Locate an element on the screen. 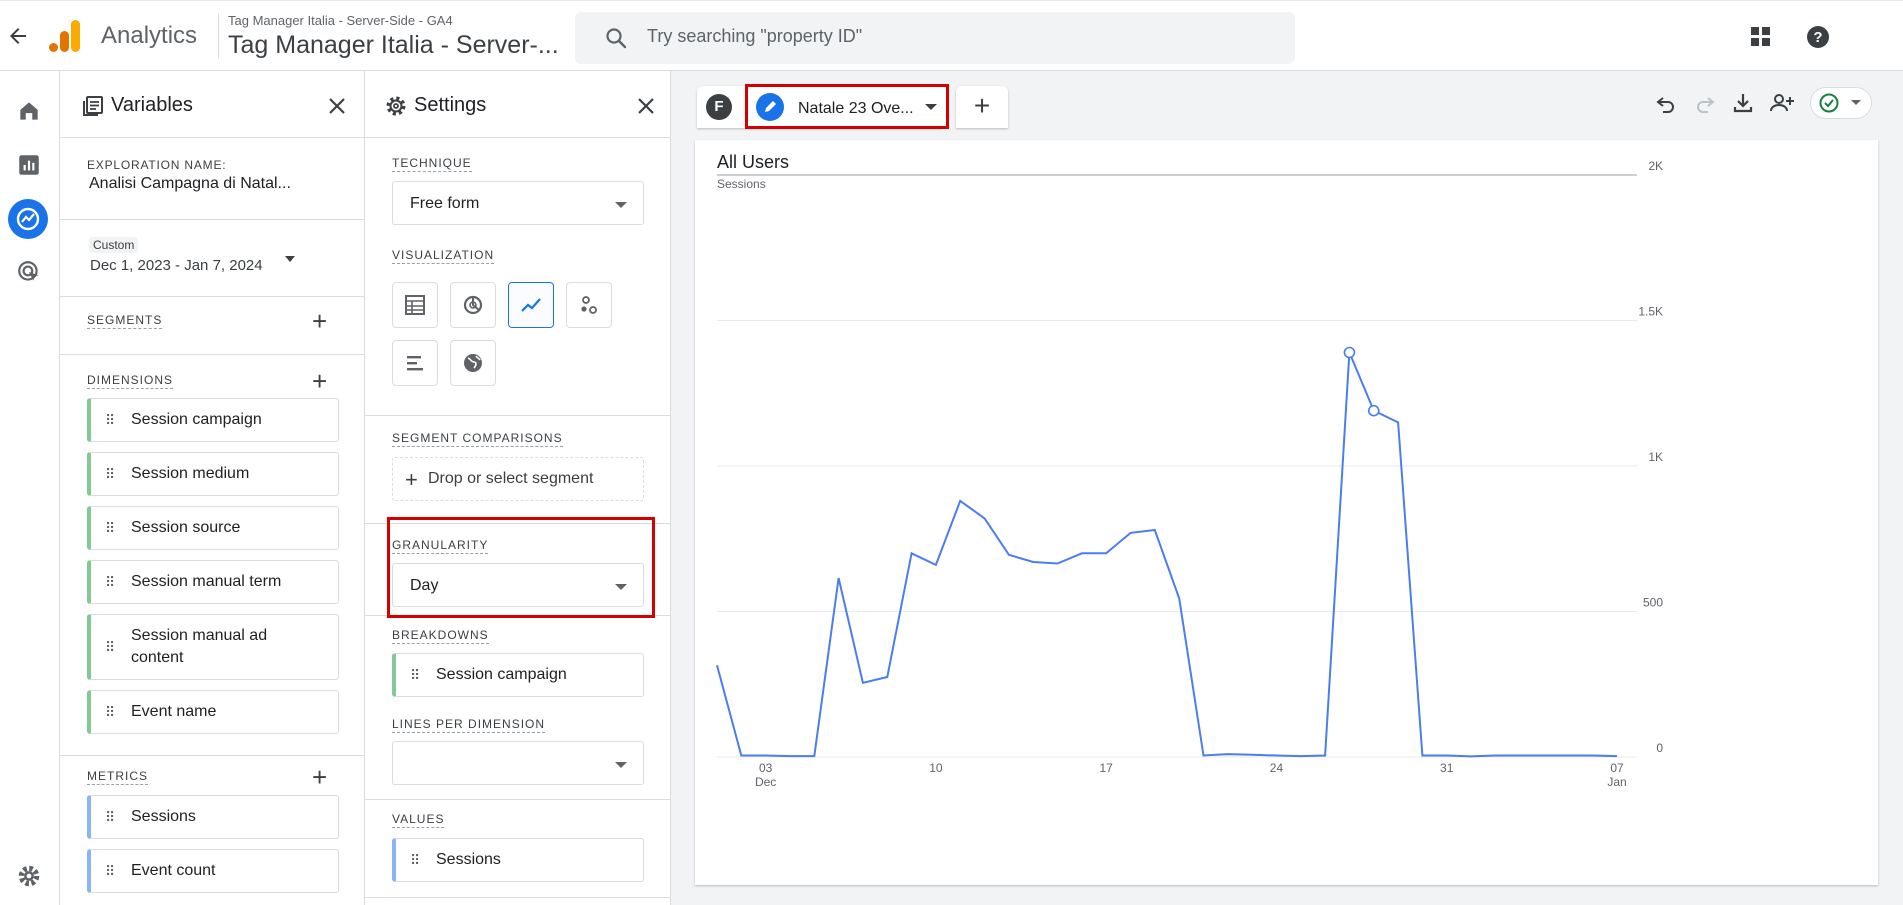 The height and width of the screenshot is (905, 1903). analytics-logo-icon is located at coordinates (65, 36).